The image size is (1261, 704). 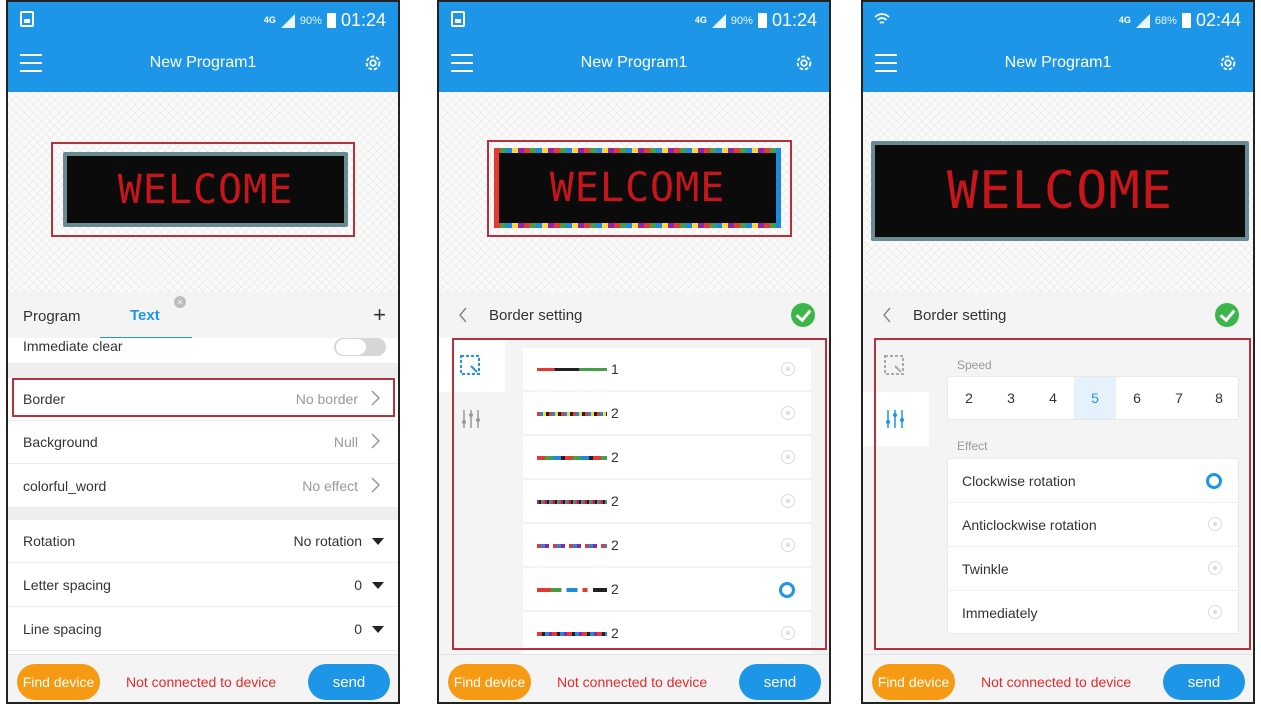 I want to click on line-spacing-label: Line spacing, so click(x=62, y=629).